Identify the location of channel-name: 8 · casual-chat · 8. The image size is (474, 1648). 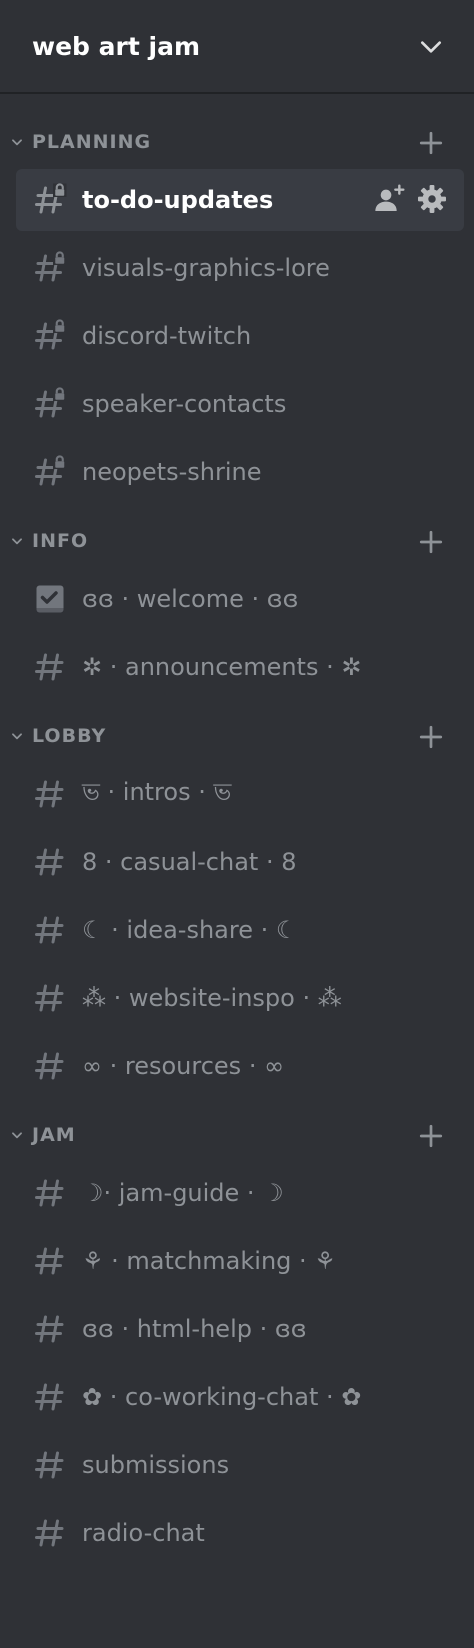
(189, 862).